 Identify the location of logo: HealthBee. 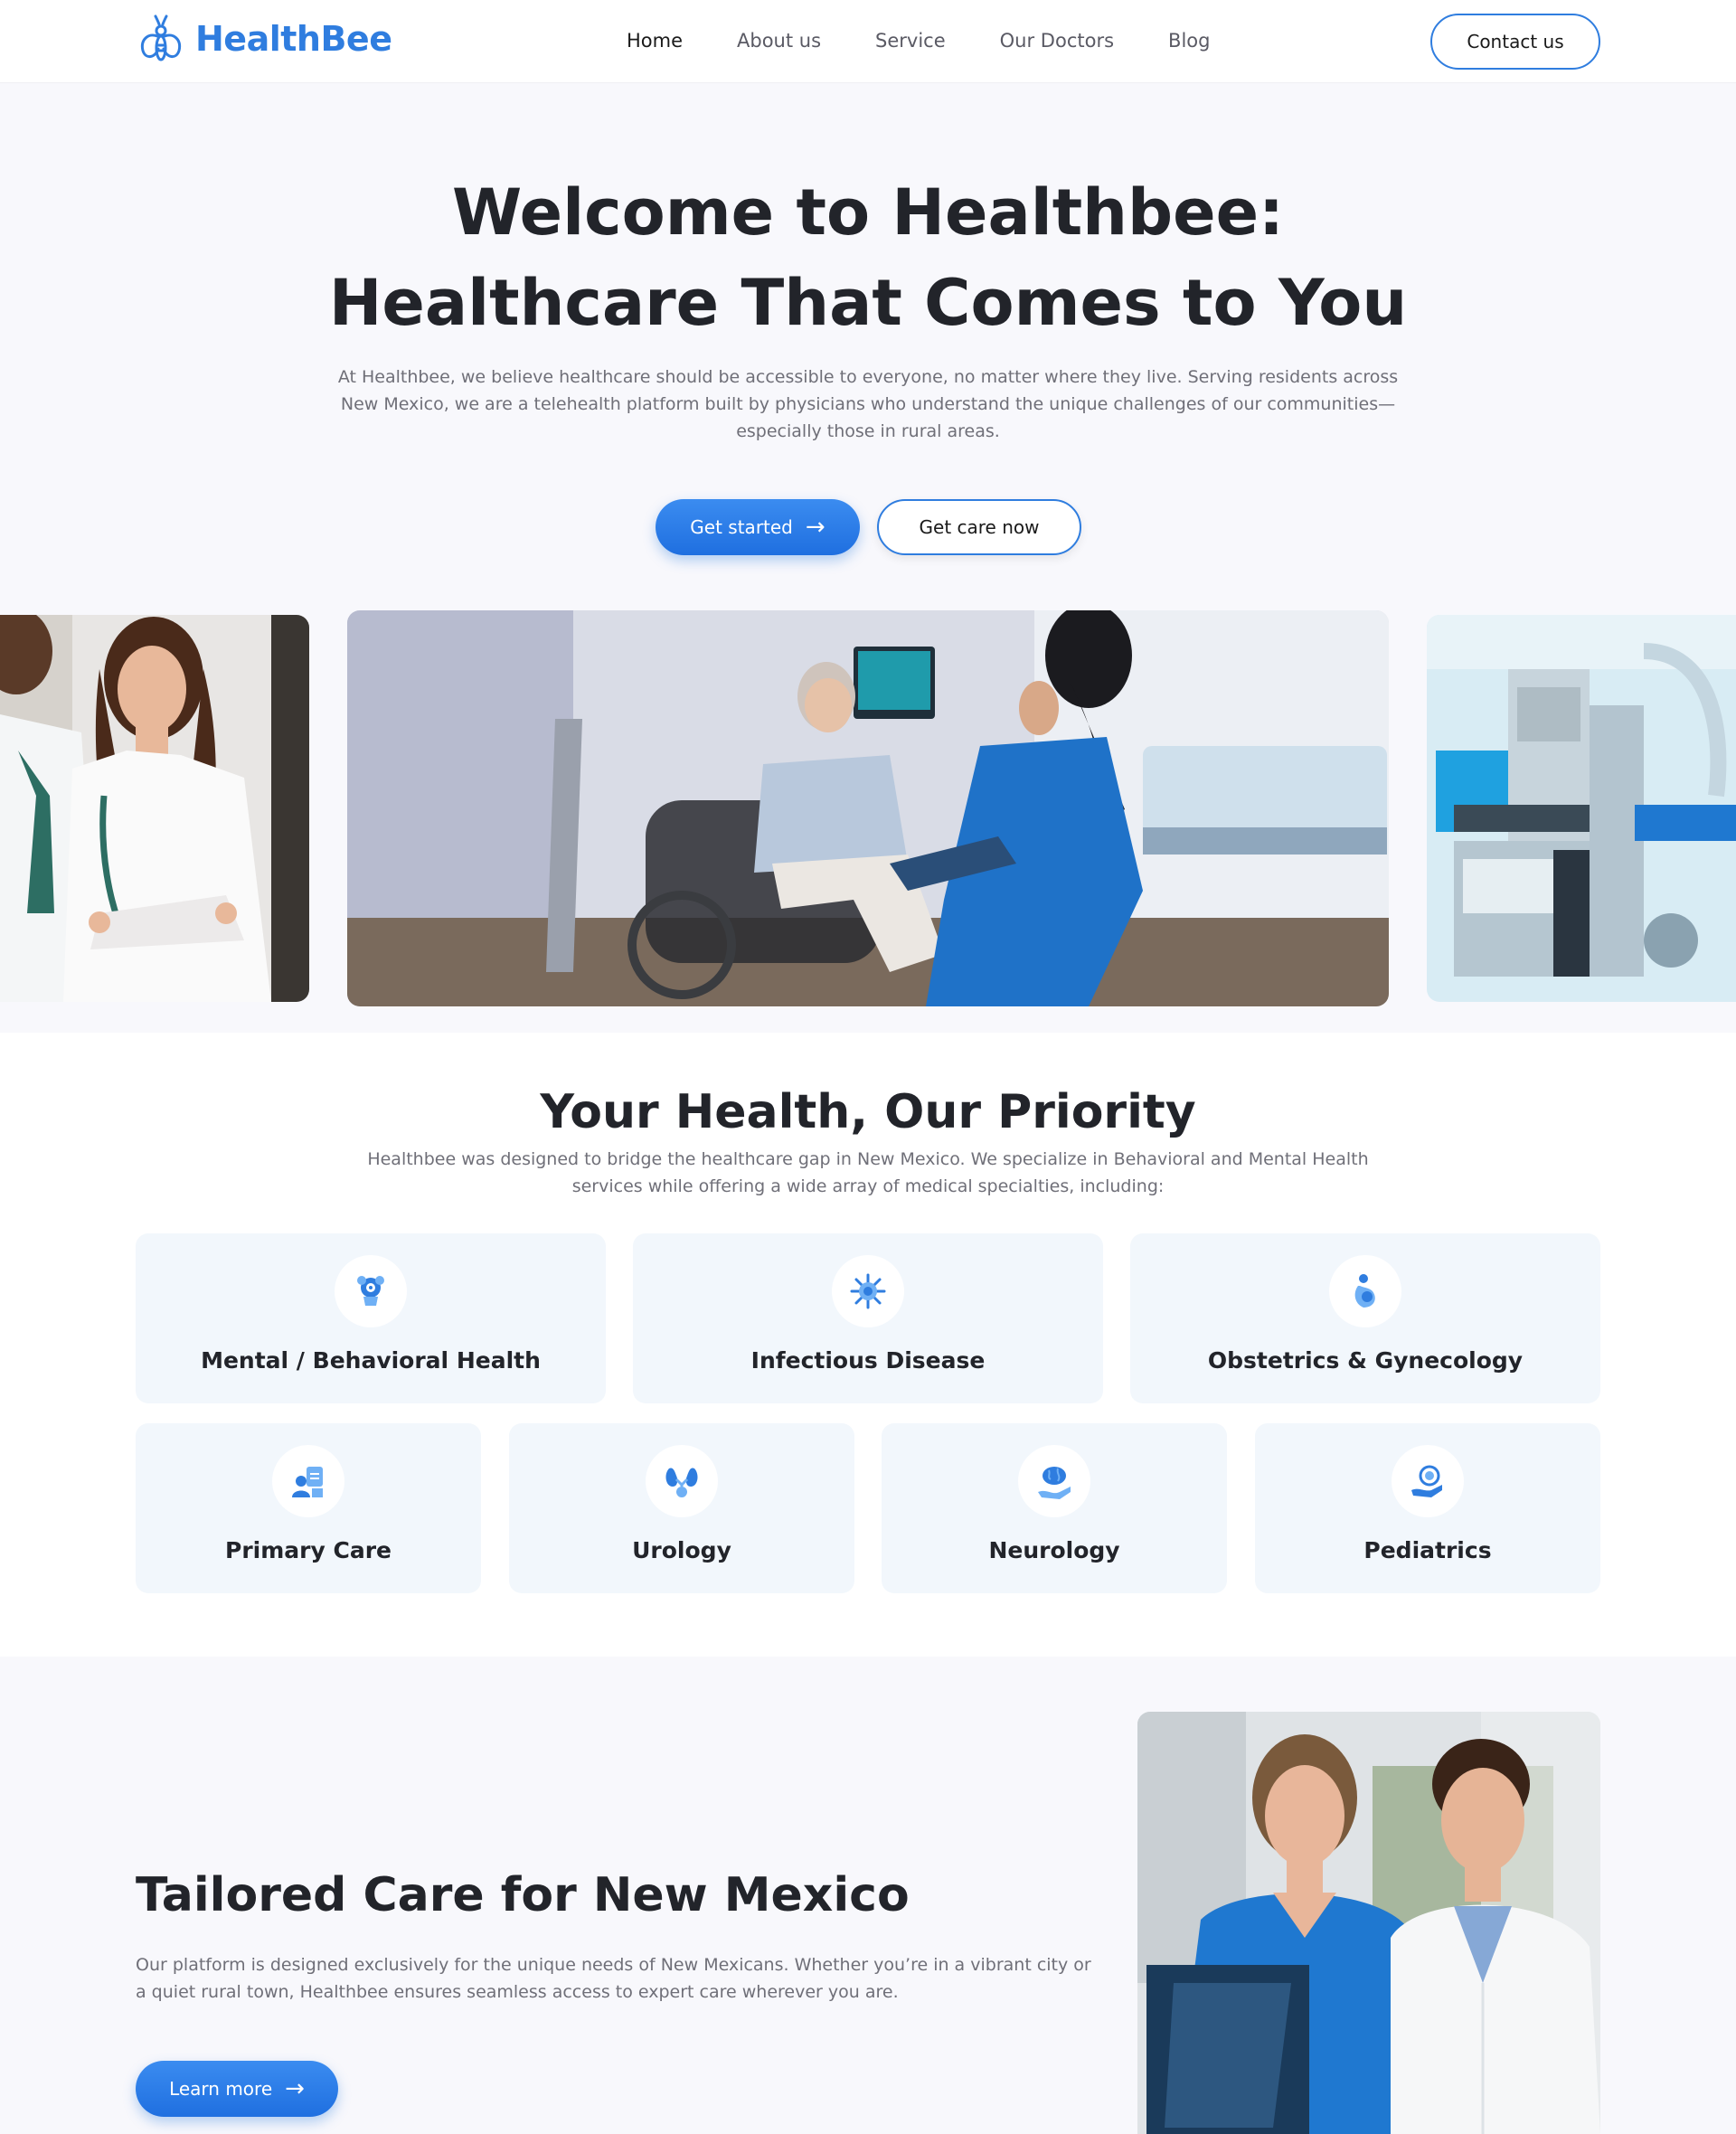
(264, 39).